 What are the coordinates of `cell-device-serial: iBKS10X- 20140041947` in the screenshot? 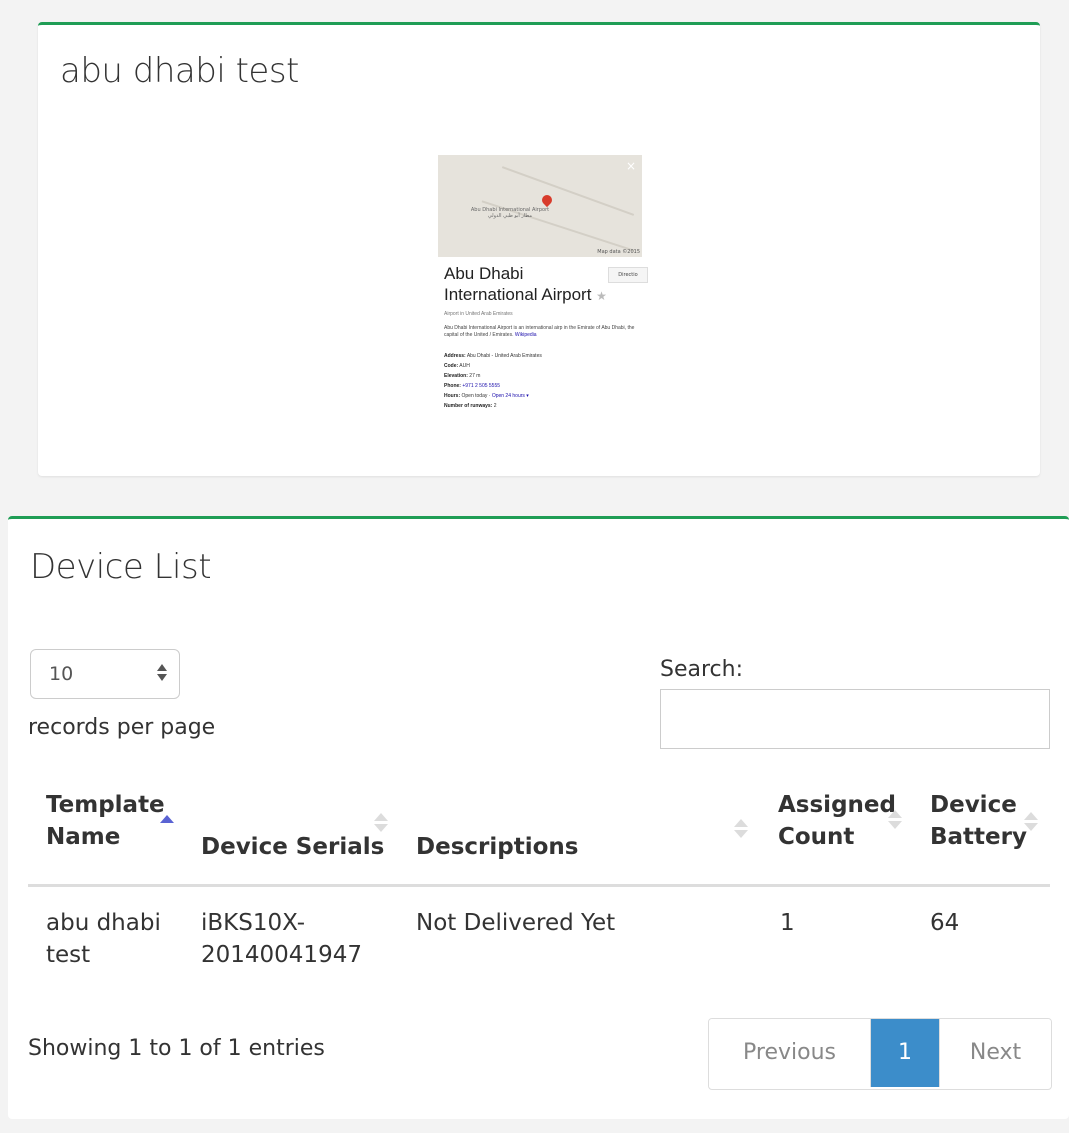 It's located at (281, 939).